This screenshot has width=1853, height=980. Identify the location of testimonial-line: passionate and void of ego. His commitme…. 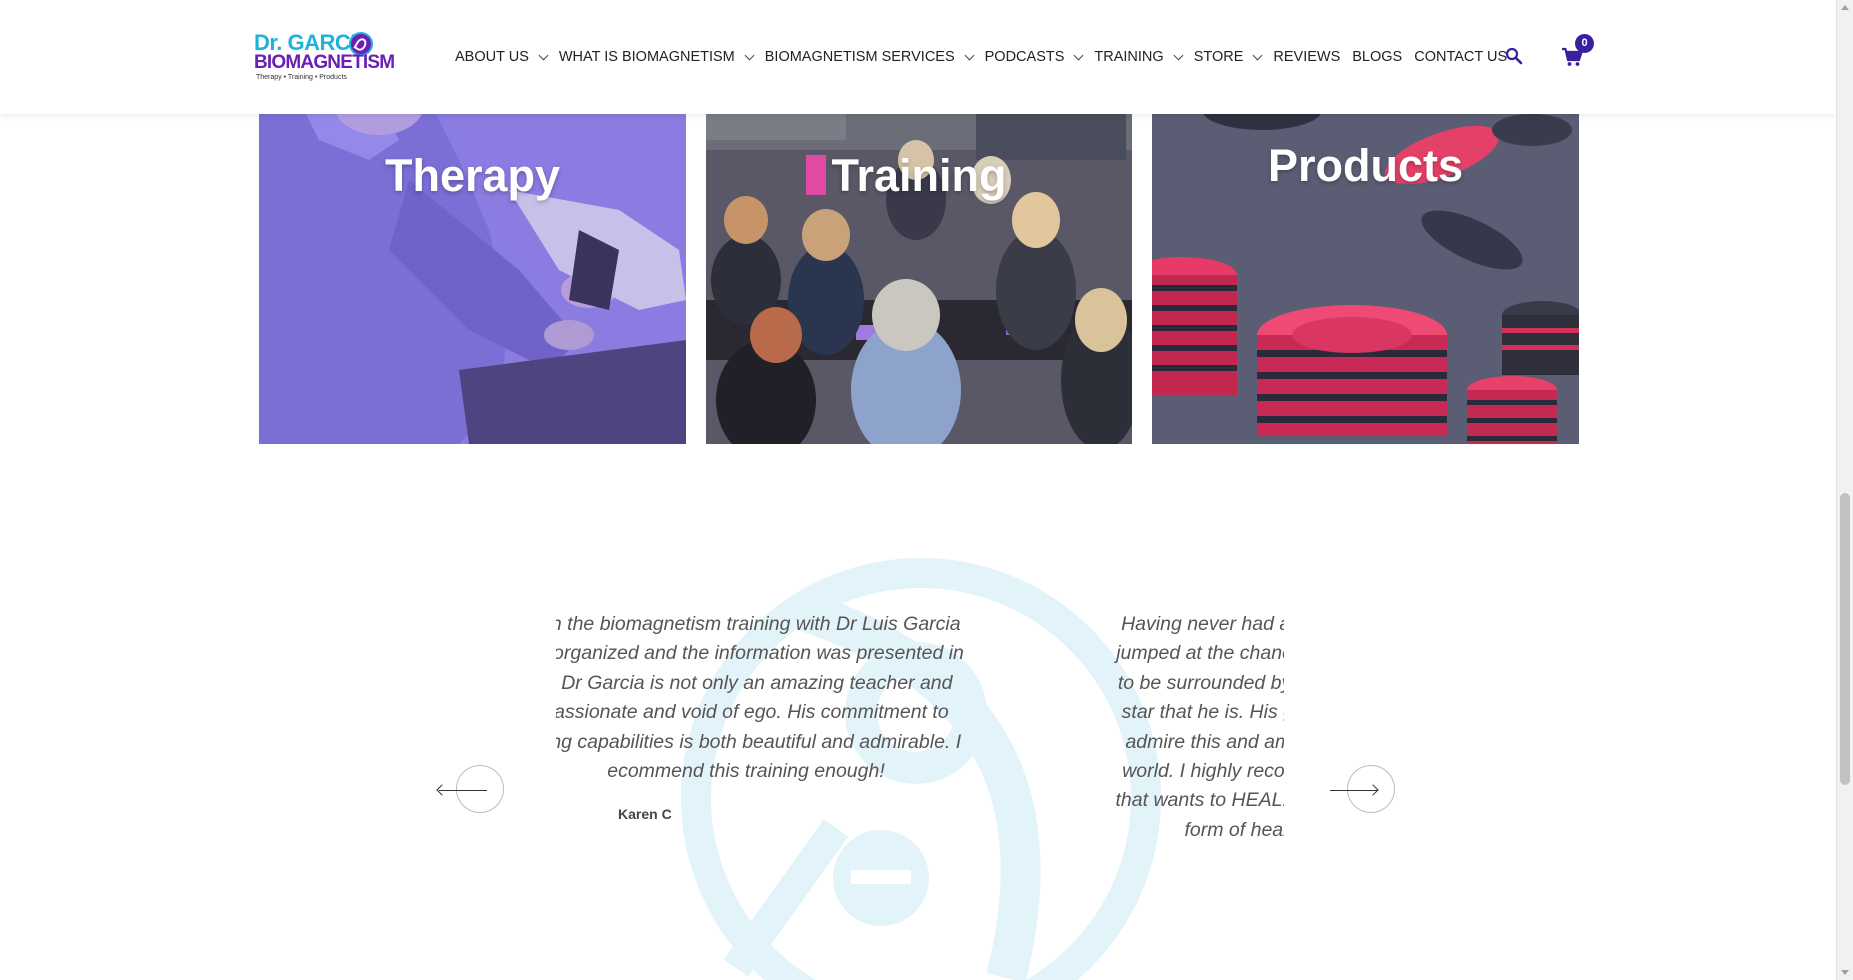
(752, 712).